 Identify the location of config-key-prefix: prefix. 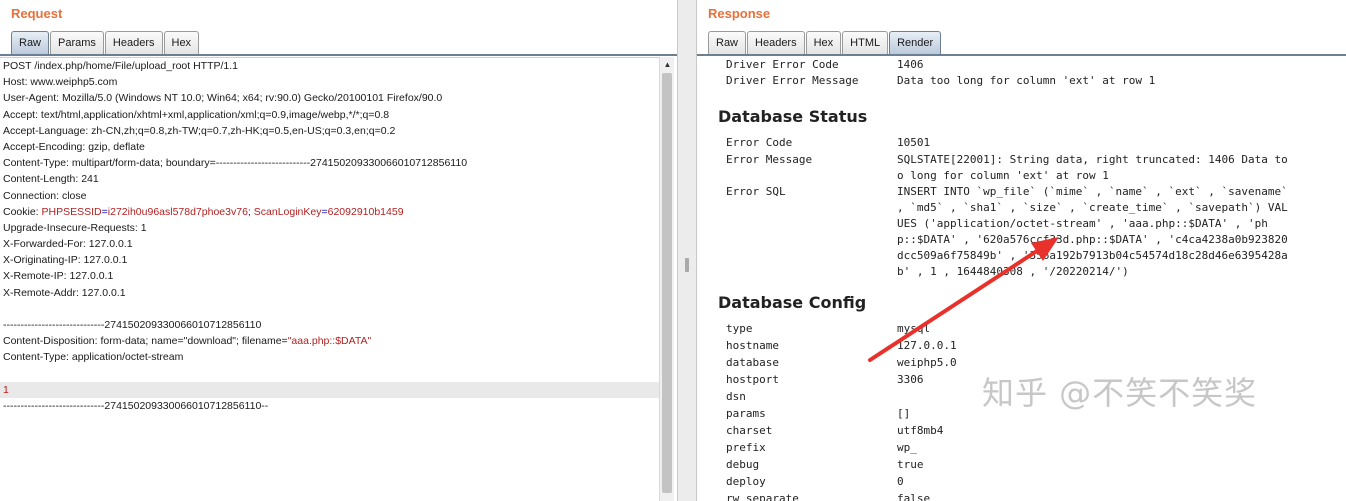
(746, 447).